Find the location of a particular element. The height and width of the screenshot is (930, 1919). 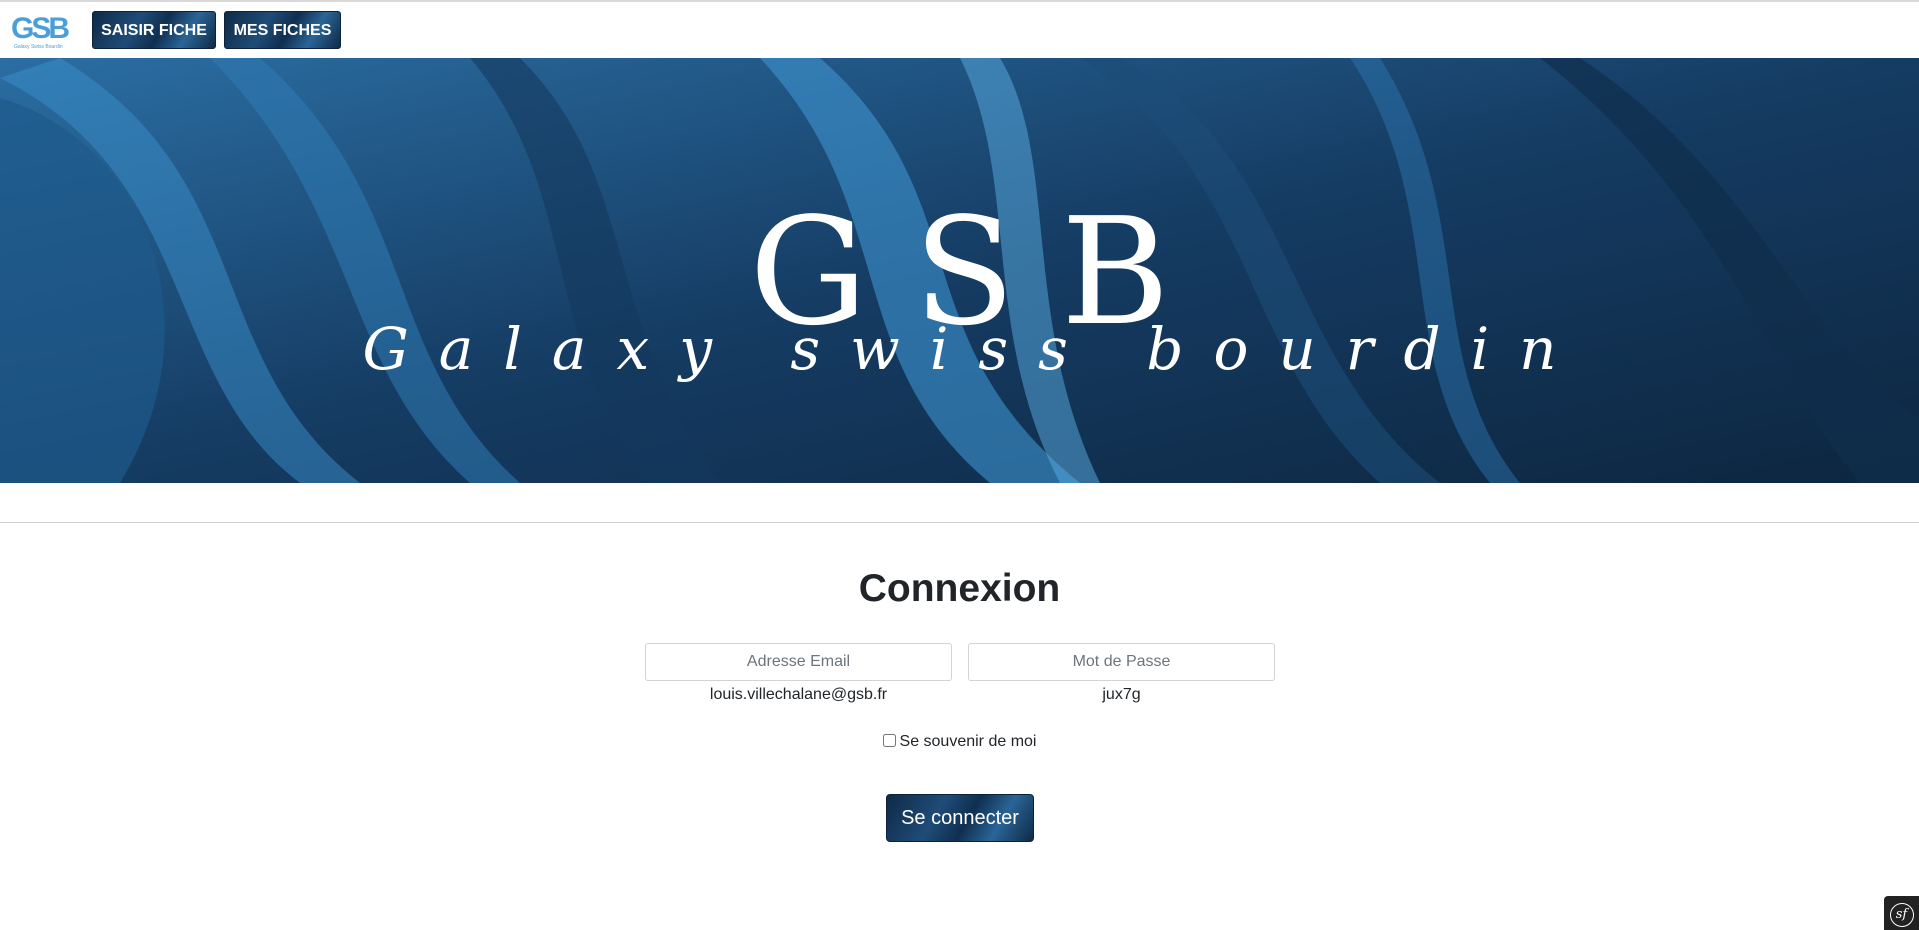

remember-me: Se souvenir de moi is located at coordinates (959, 742).